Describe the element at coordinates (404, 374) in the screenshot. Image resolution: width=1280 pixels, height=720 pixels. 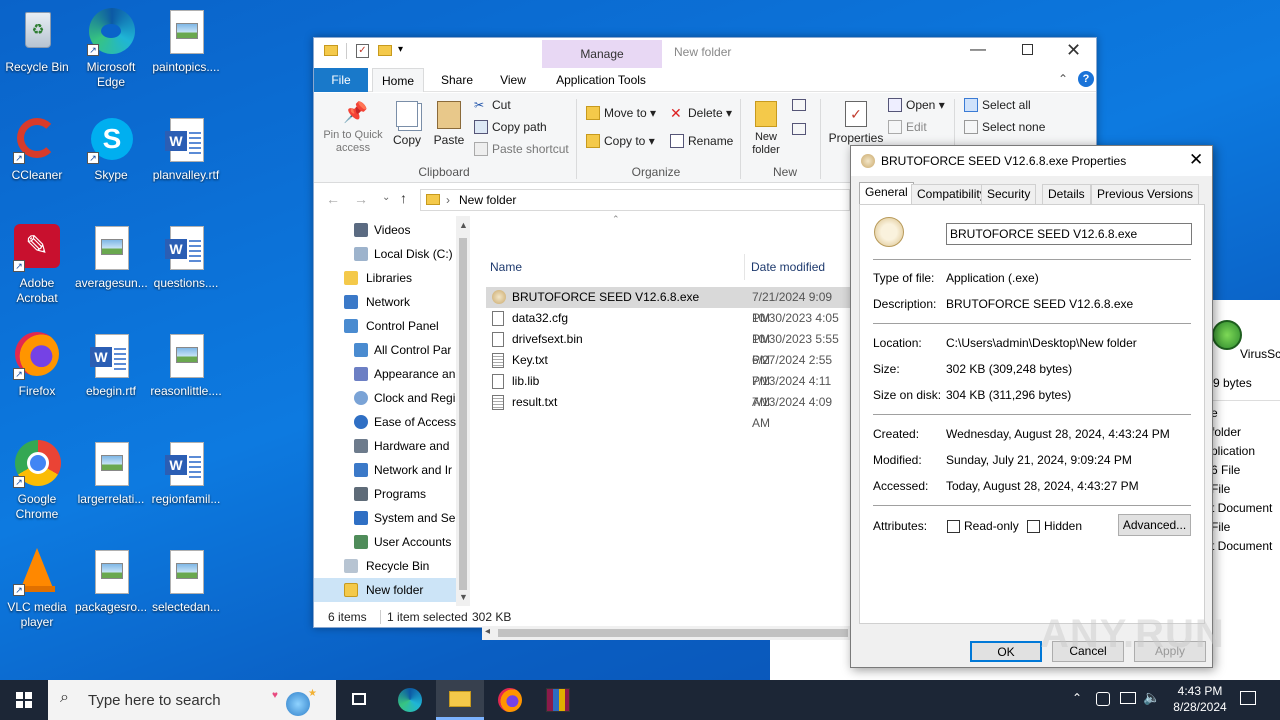
I see `nav-item-appearance: Appearance an` at that location.